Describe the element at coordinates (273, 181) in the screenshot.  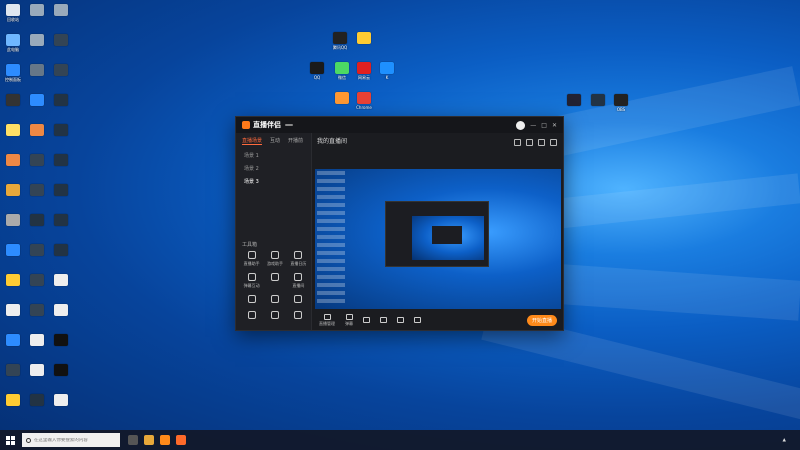
I see `scene-item-selected: 场景 3` at that location.